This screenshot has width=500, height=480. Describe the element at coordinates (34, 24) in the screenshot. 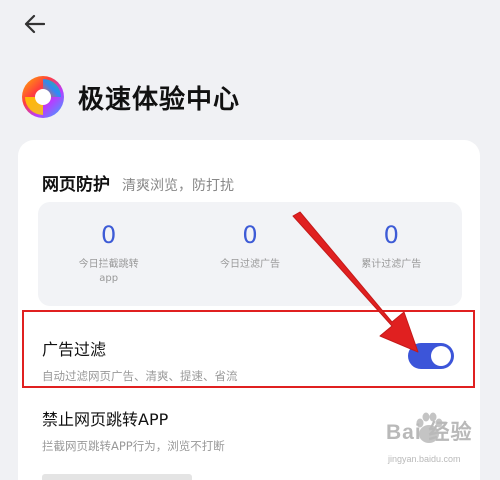

I see `back-arrow-icon` at that location.